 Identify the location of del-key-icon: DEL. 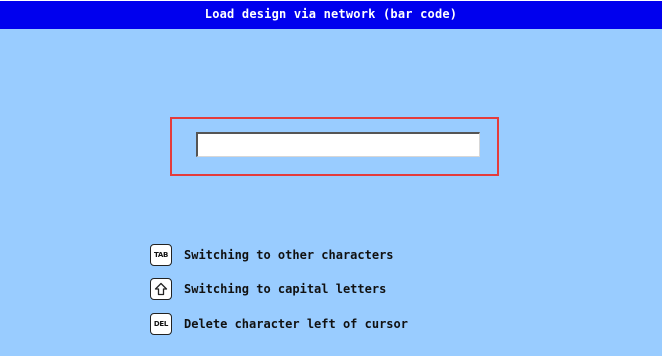
(161, 324).